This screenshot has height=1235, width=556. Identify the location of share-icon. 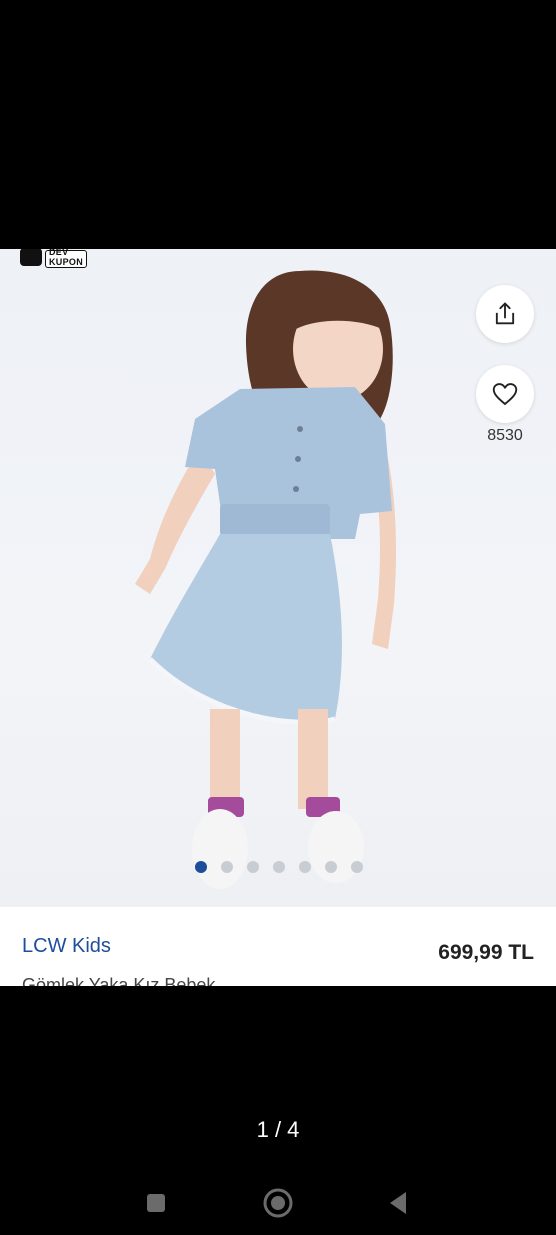
(505, 313).